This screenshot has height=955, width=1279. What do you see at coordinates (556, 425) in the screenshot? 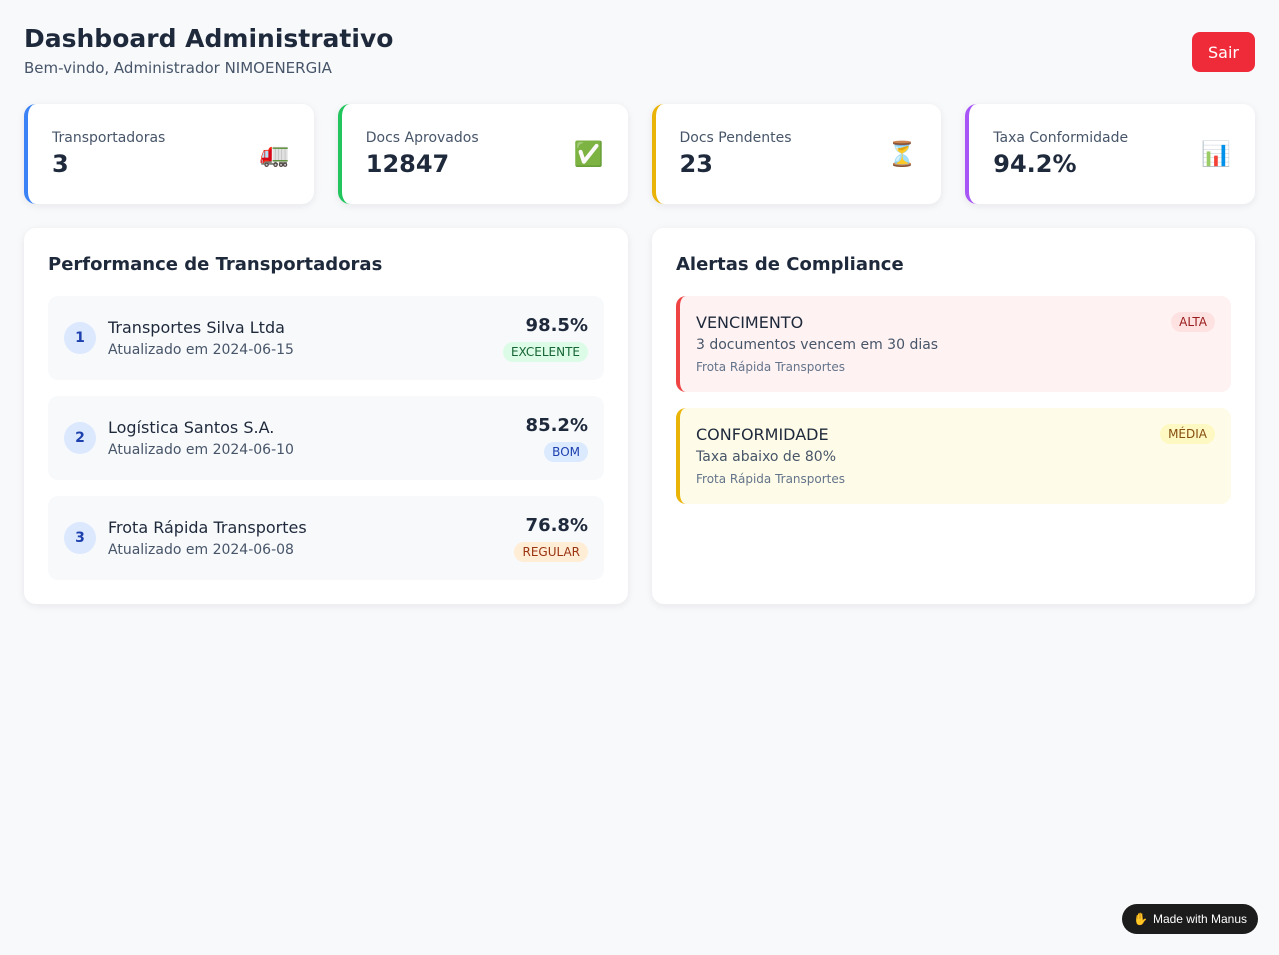
I see `score-value: 85.2%` at bounding box center [556, 425].